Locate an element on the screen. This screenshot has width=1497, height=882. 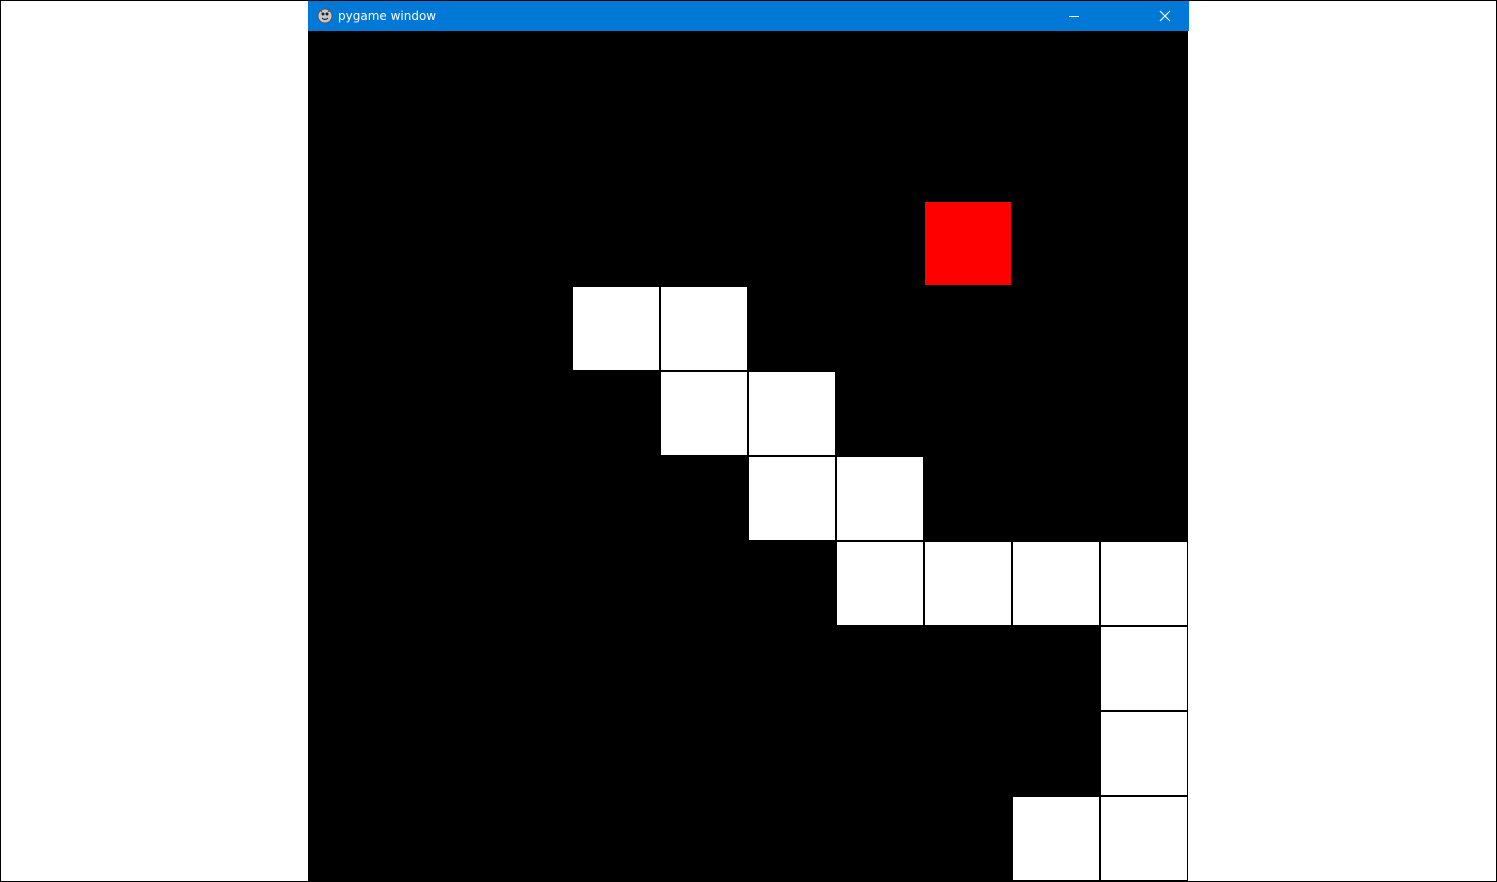
close-button is located at coordinates (1165, 16).